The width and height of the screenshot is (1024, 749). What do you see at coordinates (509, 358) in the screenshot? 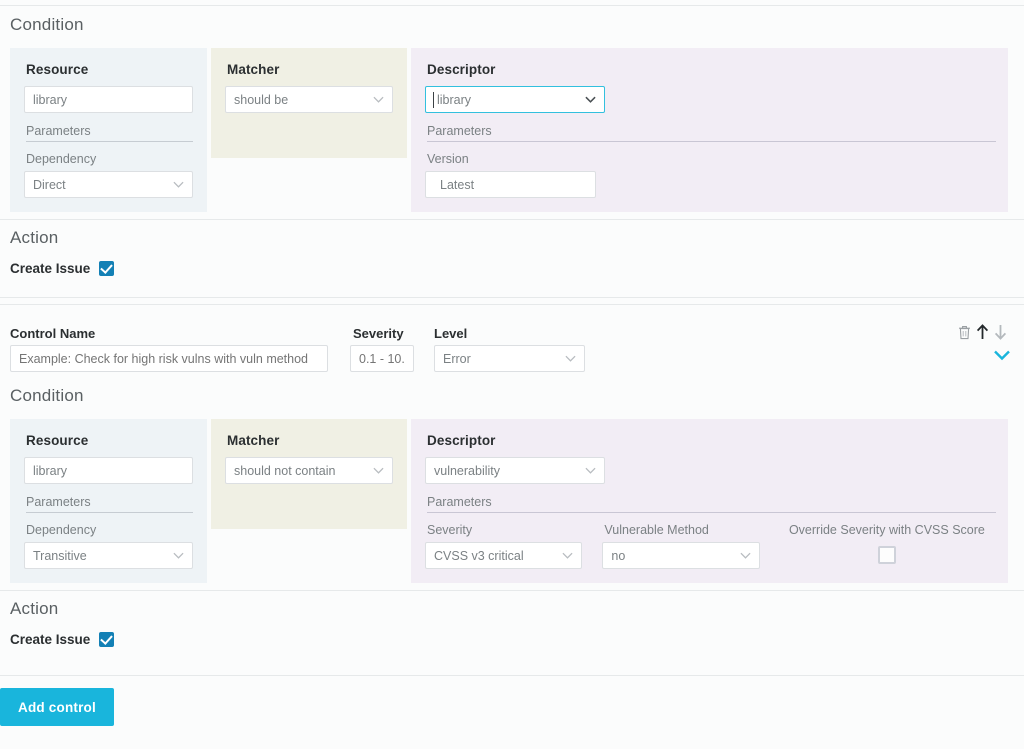
I see `level-select: Error` at bounding box center [509, 358].